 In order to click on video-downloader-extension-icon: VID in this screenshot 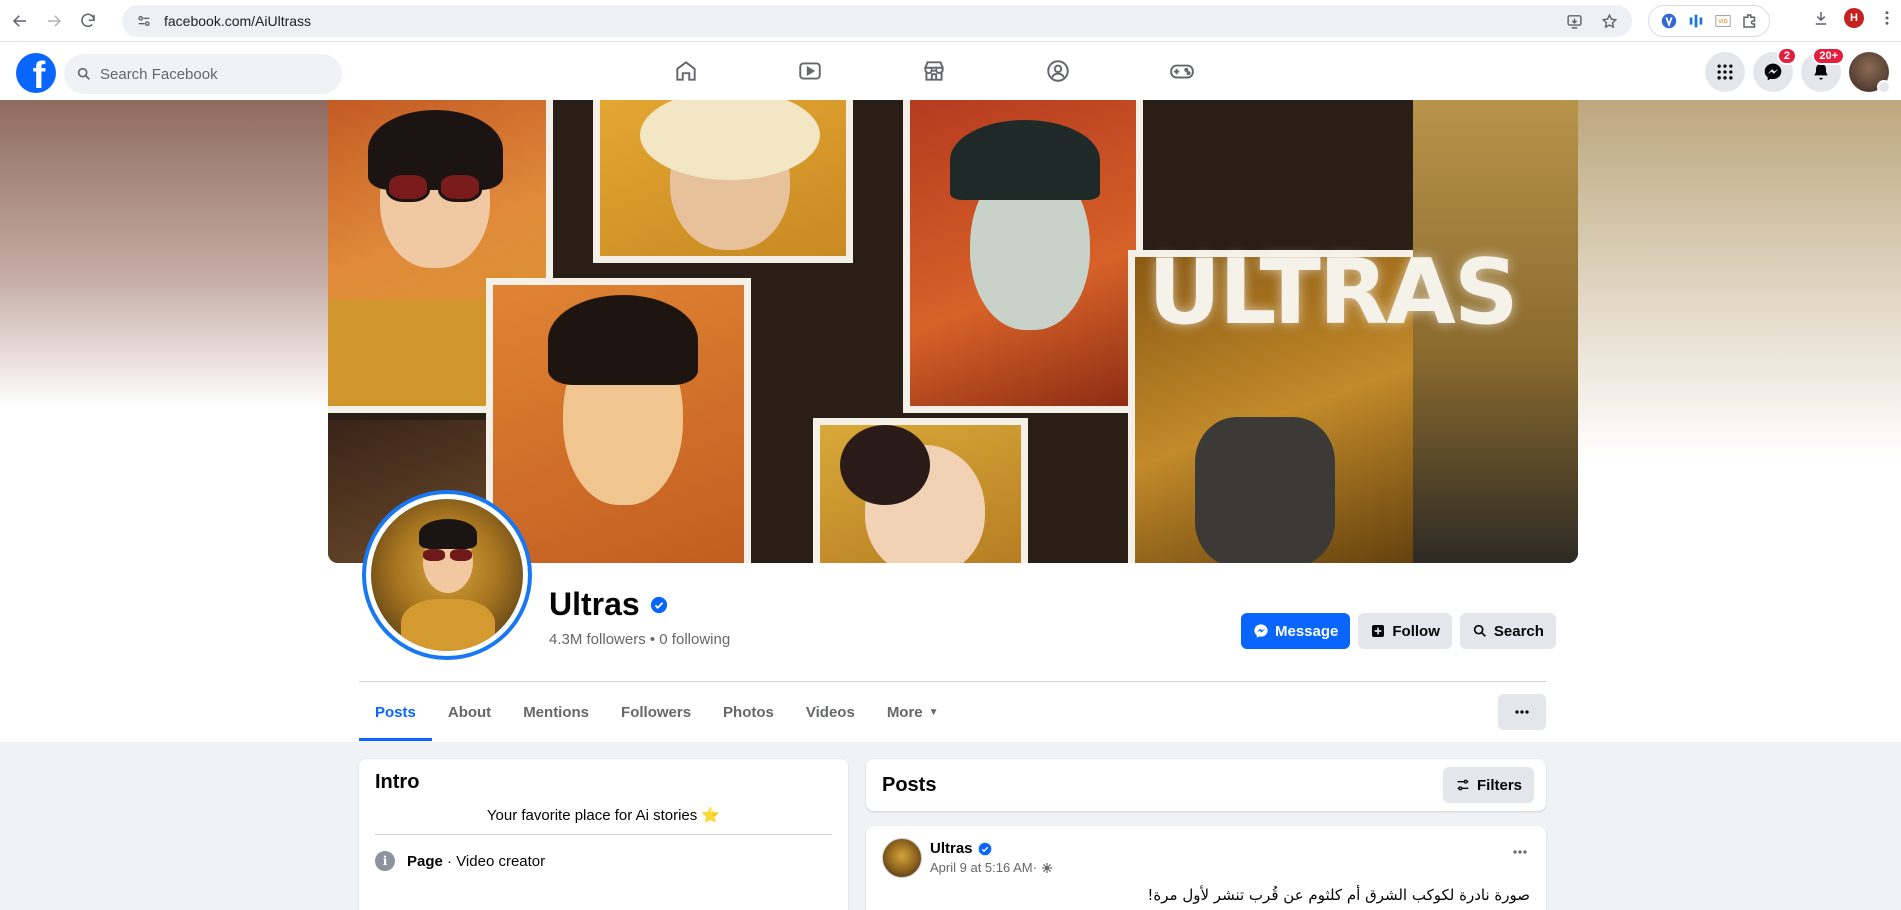, I will do `click(1723, 21)`.